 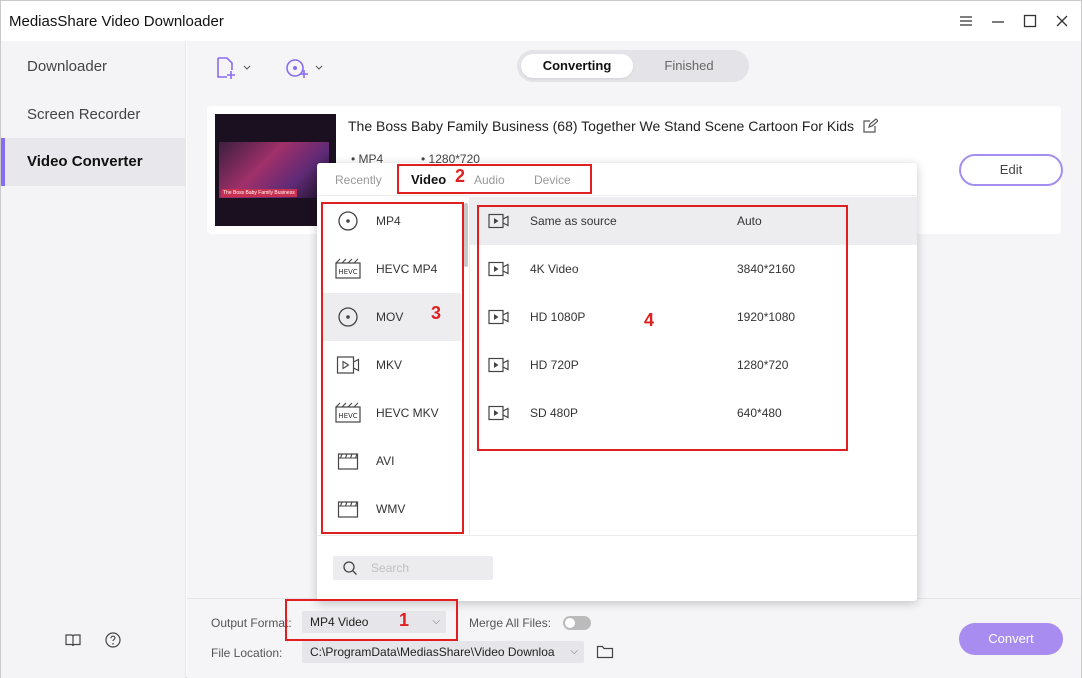 I want to click on format-label: MKV, so click(x=389, y=365).